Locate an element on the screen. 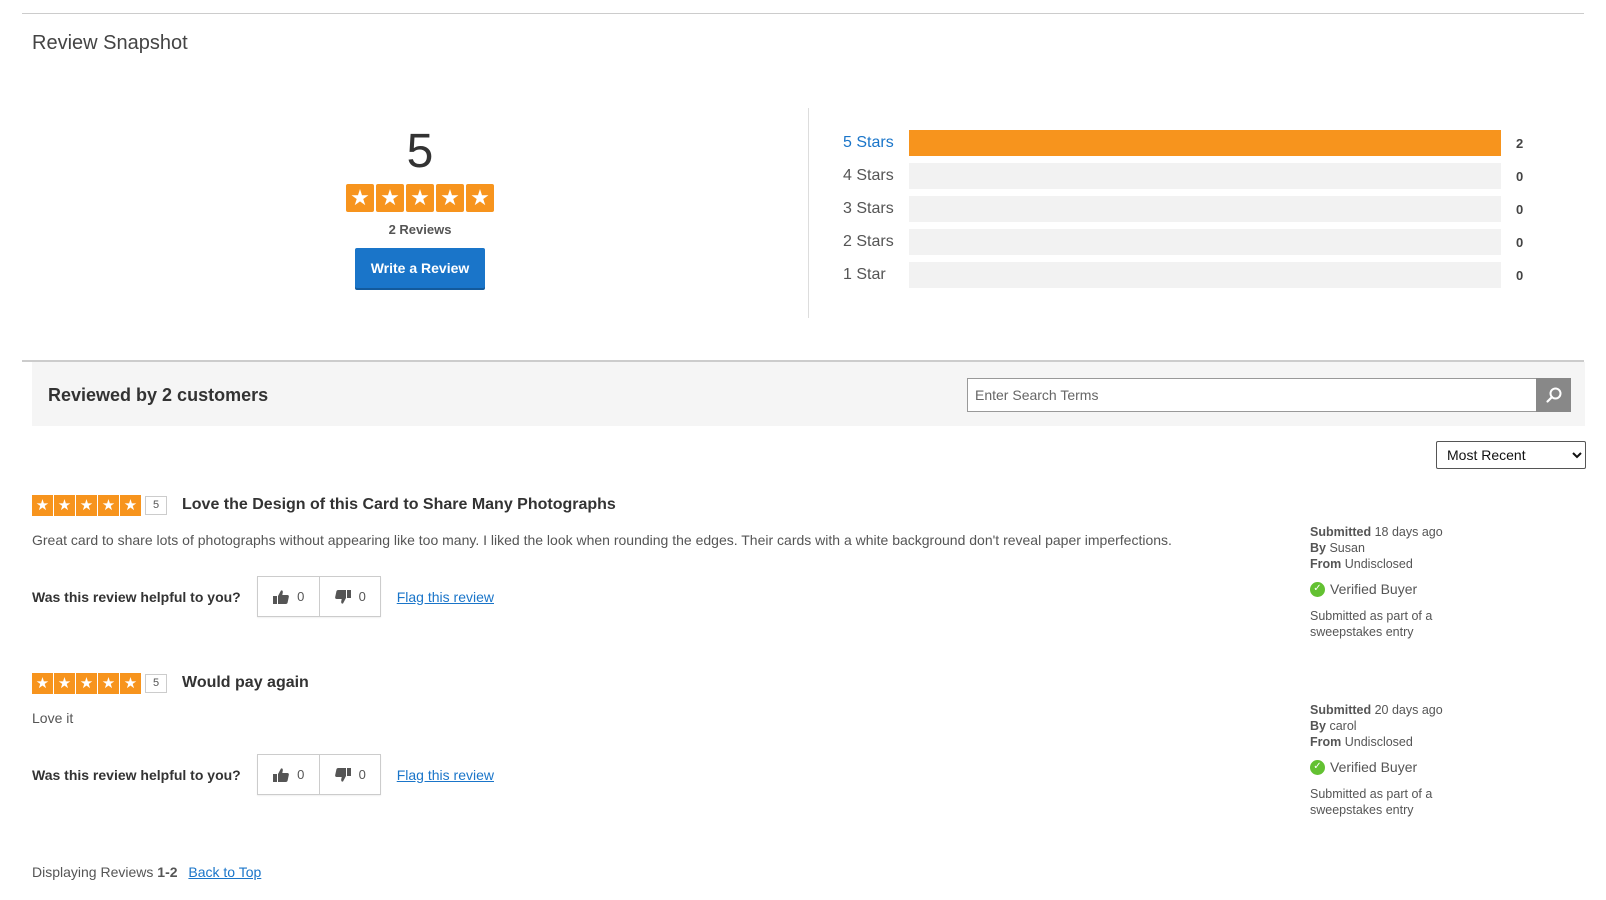 This screenshot has height=900, width=1606. review-body: Love it is located at coordinates (53, 718).